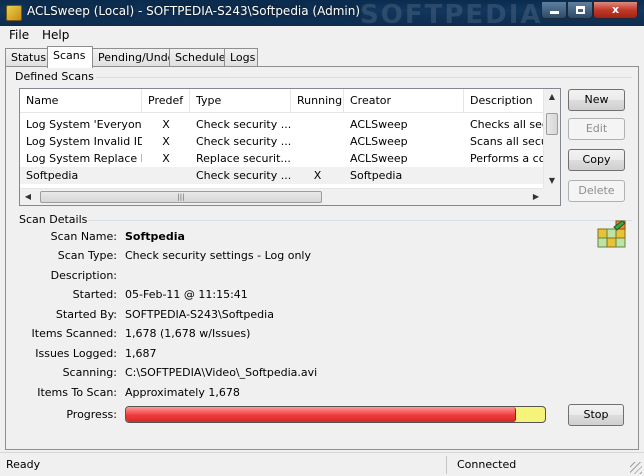 Image resolution: width=644 pixels, height=476 pixels. Describe the element at coordinates (166, 101) in the screenshot. I see `col-header-predef: Predef` at that location.